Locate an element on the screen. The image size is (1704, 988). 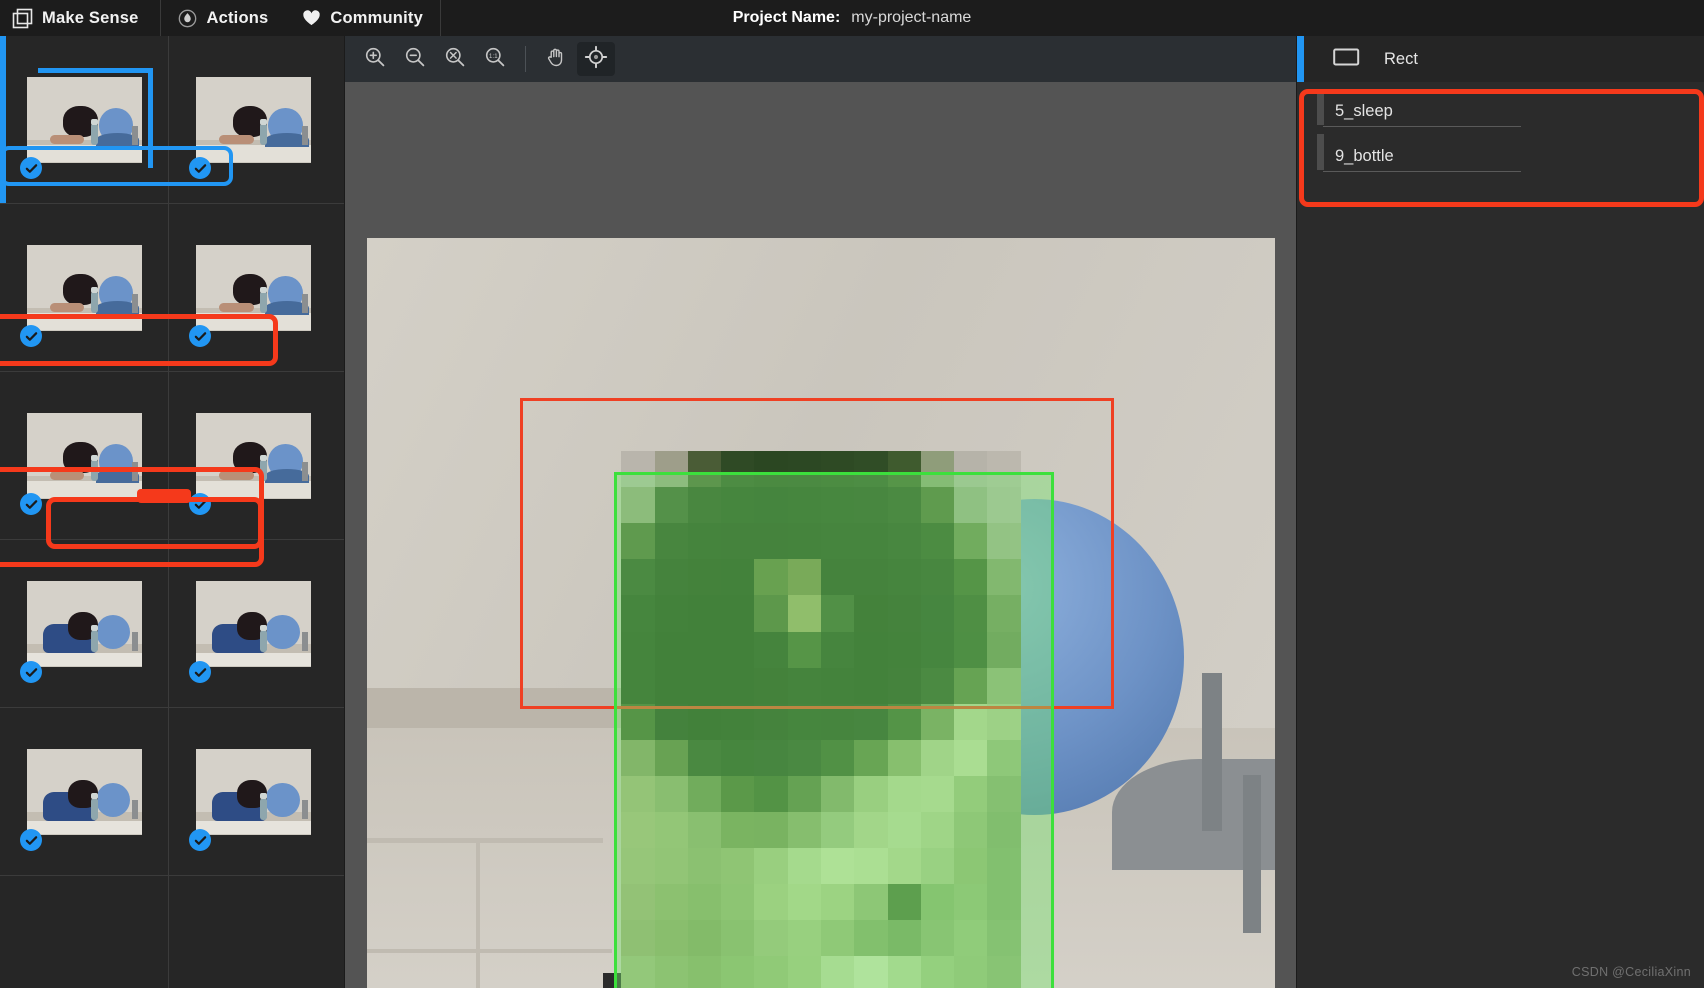
pixelated-subject is located at coordinates (821, 719).